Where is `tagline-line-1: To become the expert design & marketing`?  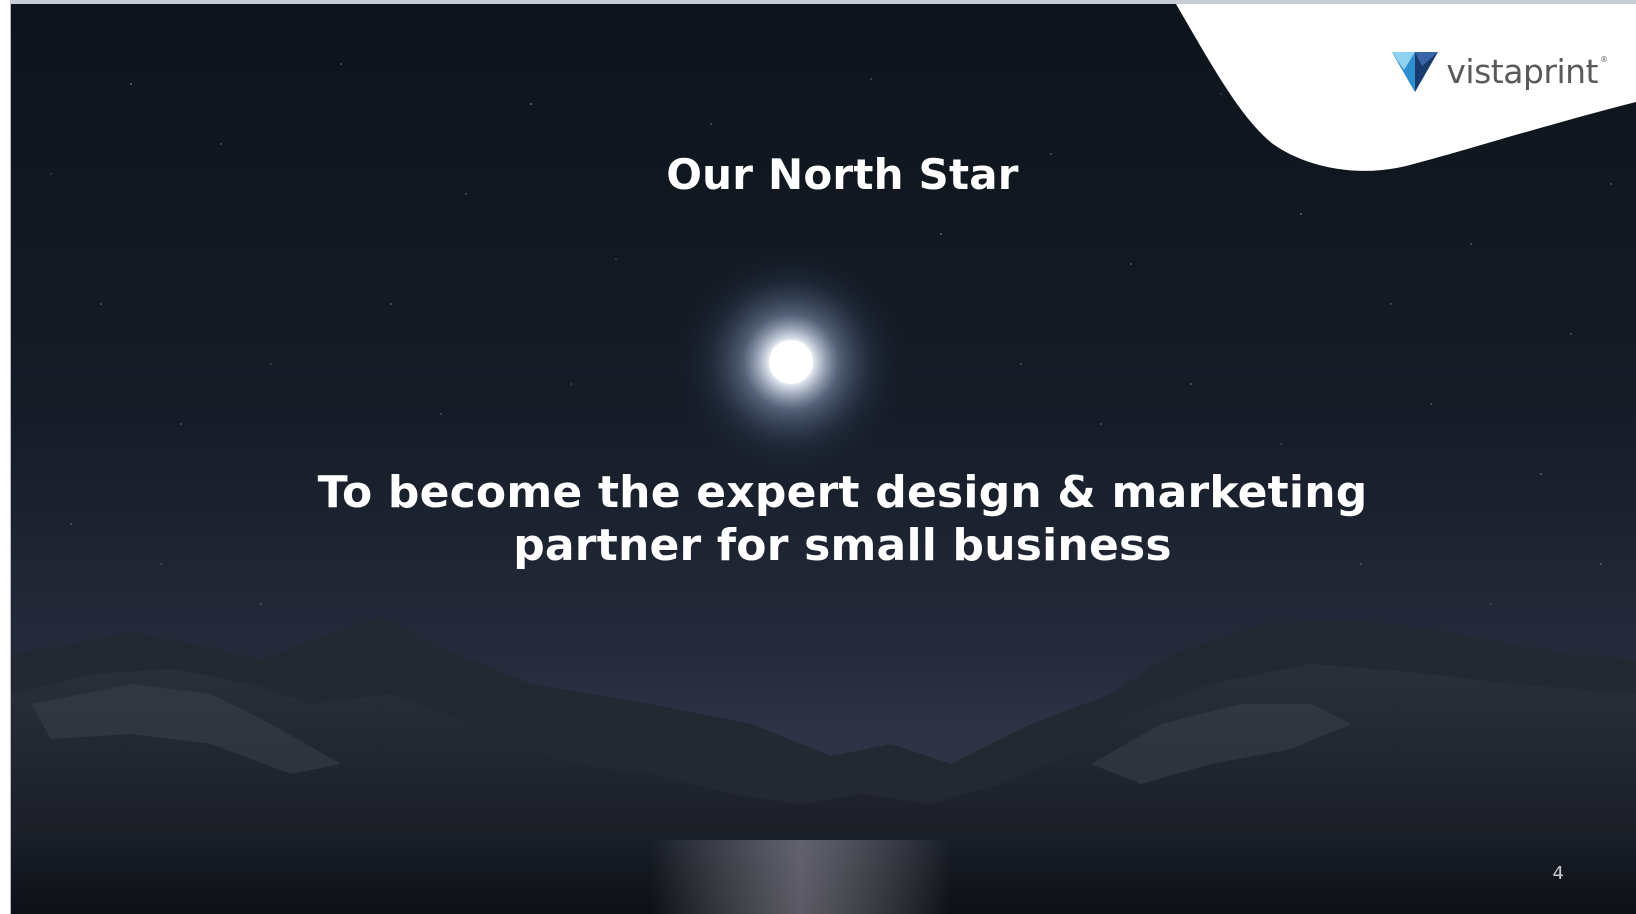 tagline-line-1: To become the expert design & marketing is located at coordinates (842, 492).